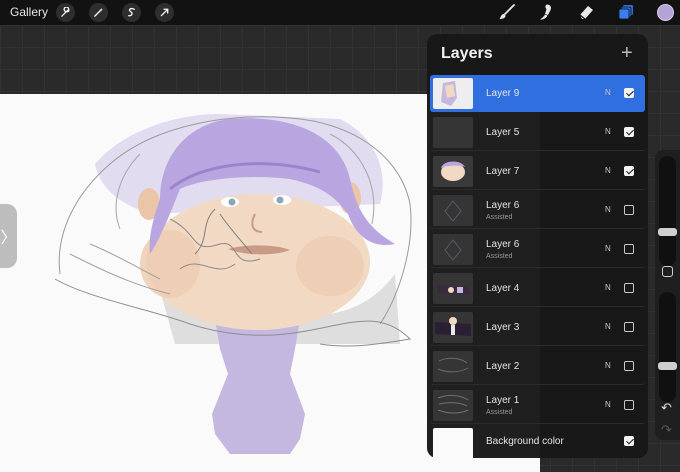  Describe the element at coordinates (453, 443) in the screenshot. I see `background-color-swatch` at that location.